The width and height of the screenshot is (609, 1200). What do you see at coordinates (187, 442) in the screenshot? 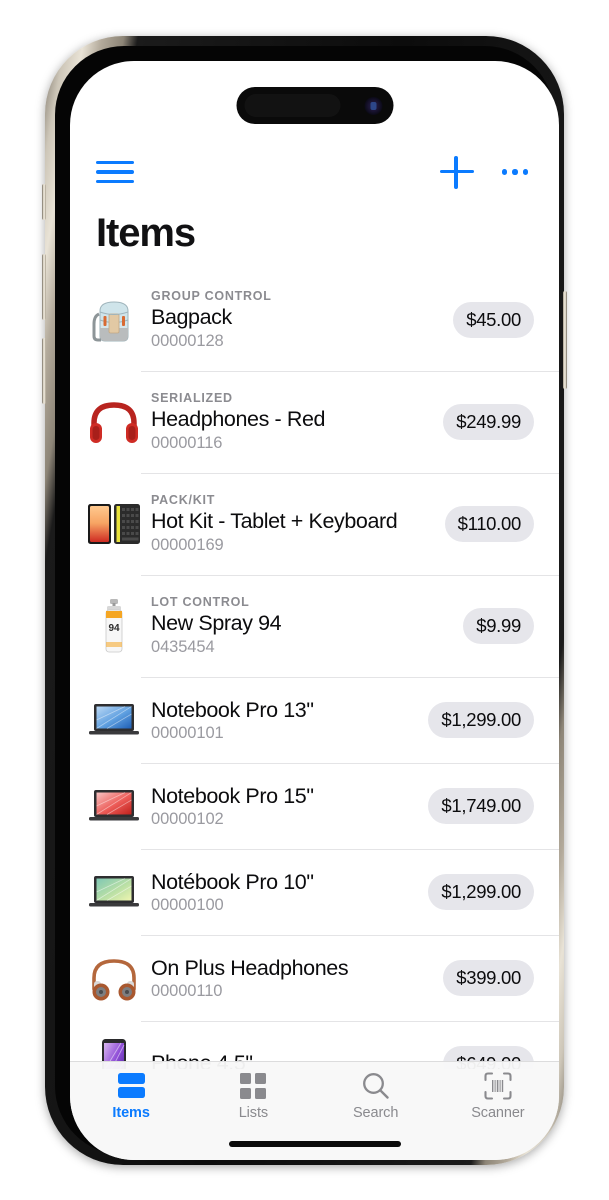
I see `list-item-sku: 00000116` at bounding box center [187, 442].